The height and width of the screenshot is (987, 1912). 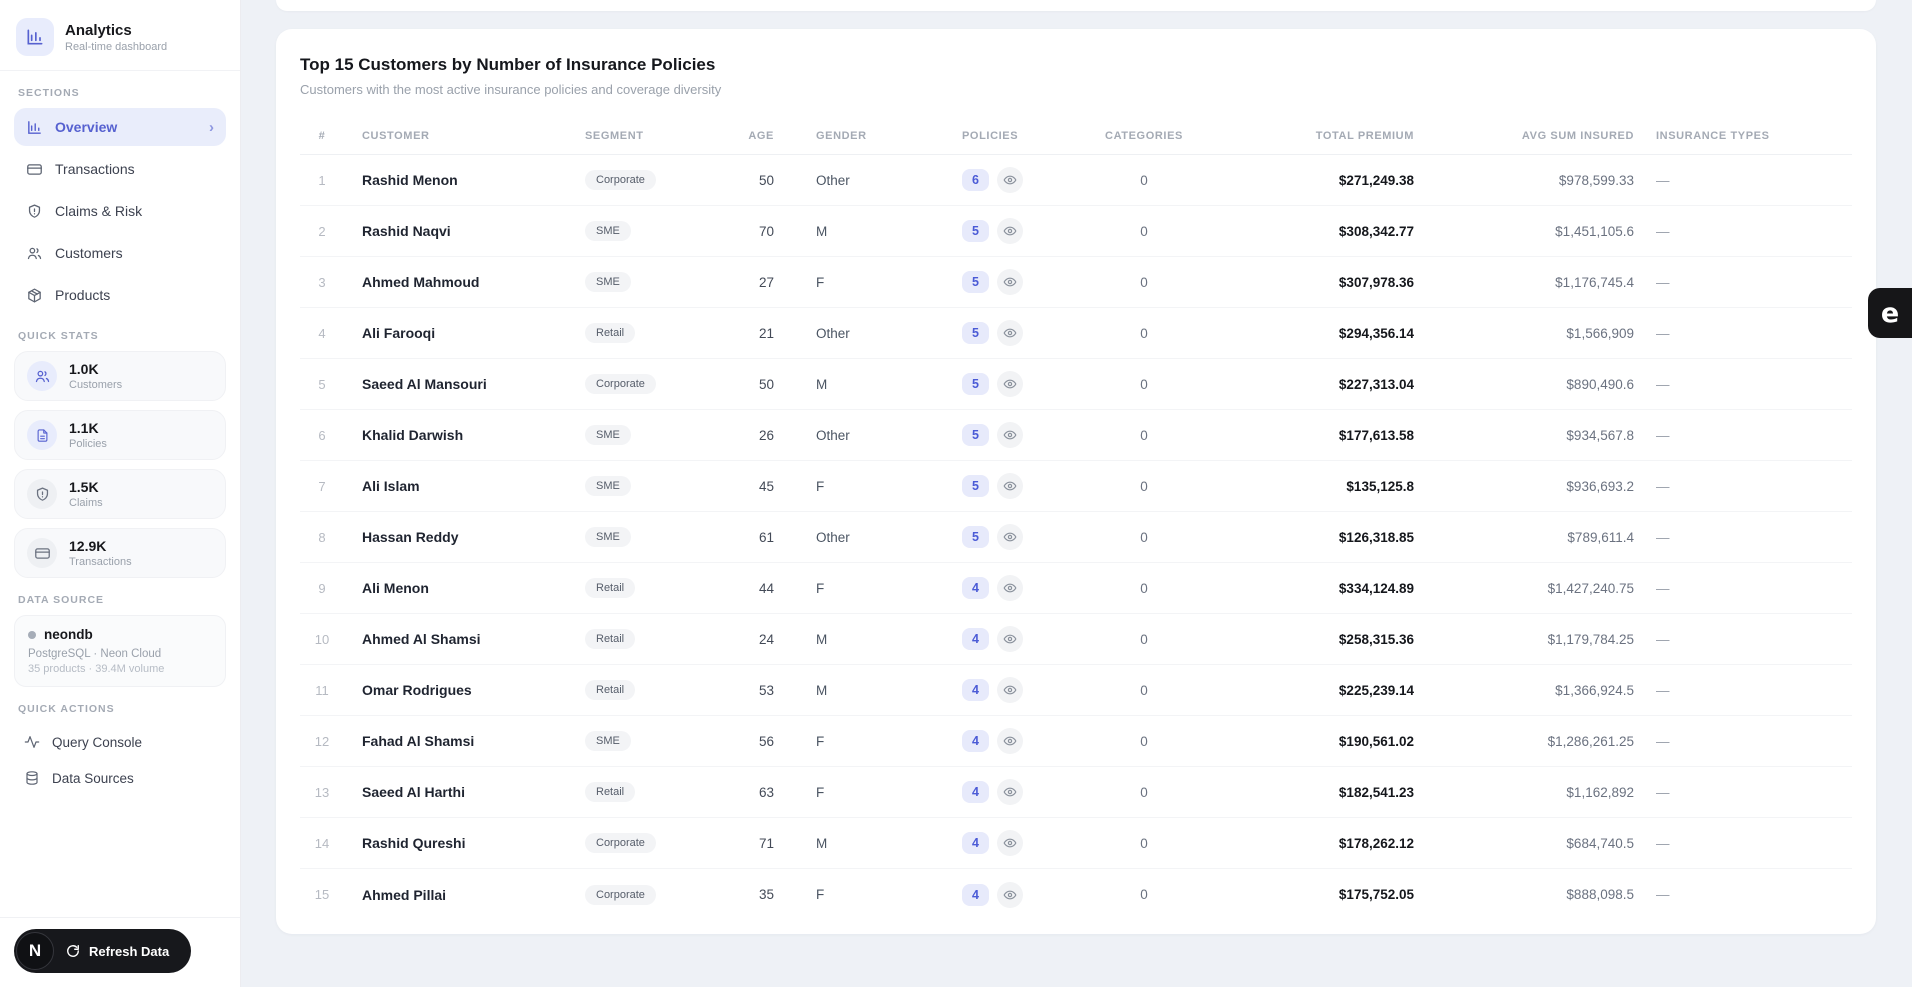 What do you see at coordinates (120, 435) in the screenshot?
I see `quick-stat-policies: 1.1K Policies` at bounding box center [120, 435].